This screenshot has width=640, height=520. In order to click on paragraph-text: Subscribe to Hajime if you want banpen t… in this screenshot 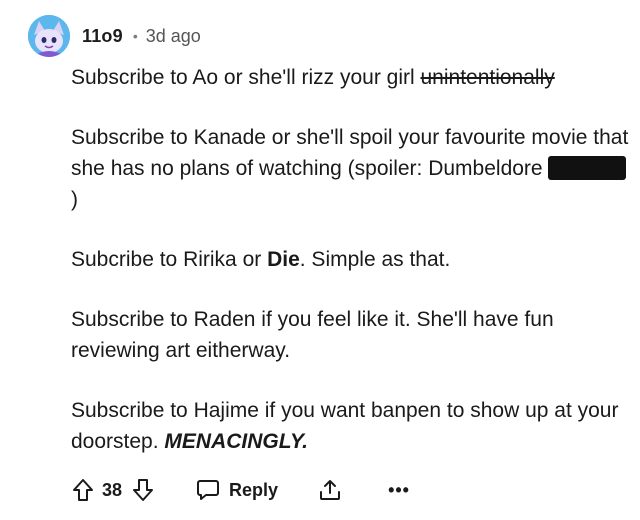, I will do `click(345, 426)`.